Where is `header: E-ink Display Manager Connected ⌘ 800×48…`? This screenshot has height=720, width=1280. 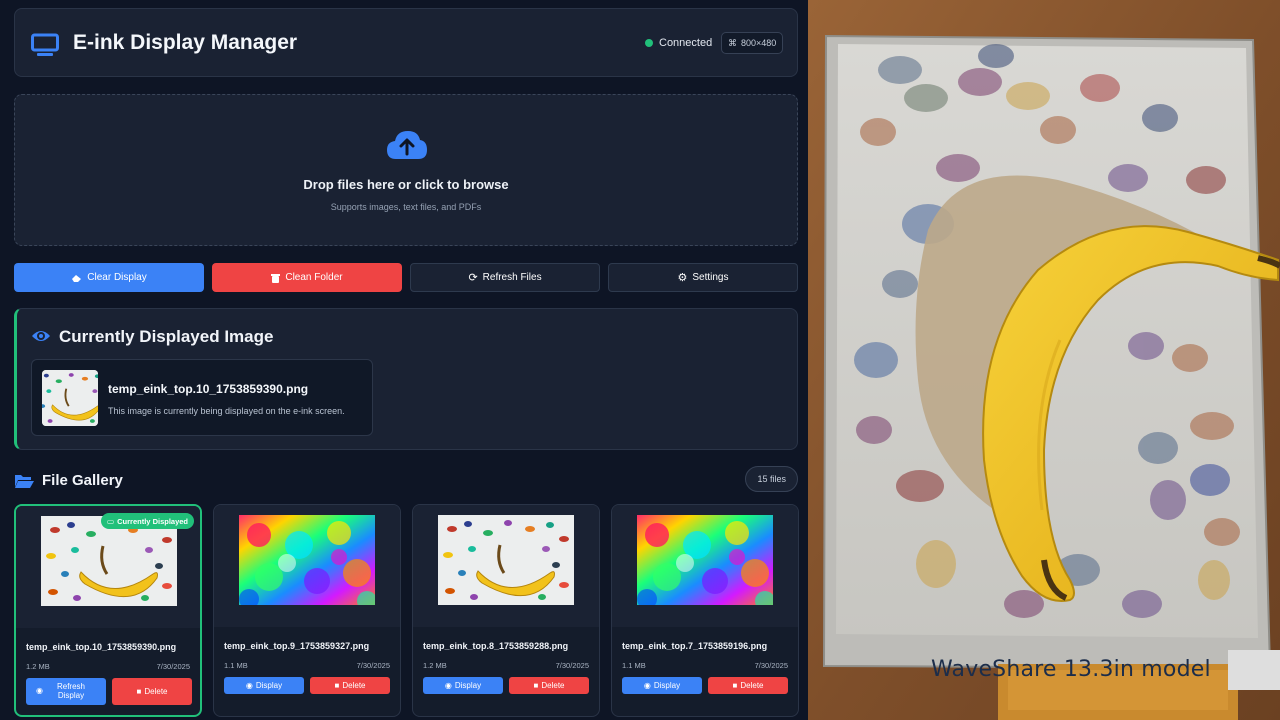 header: E-ink Display Manager Connected ⌘ 800×48… is located at coordinates (406, 42).